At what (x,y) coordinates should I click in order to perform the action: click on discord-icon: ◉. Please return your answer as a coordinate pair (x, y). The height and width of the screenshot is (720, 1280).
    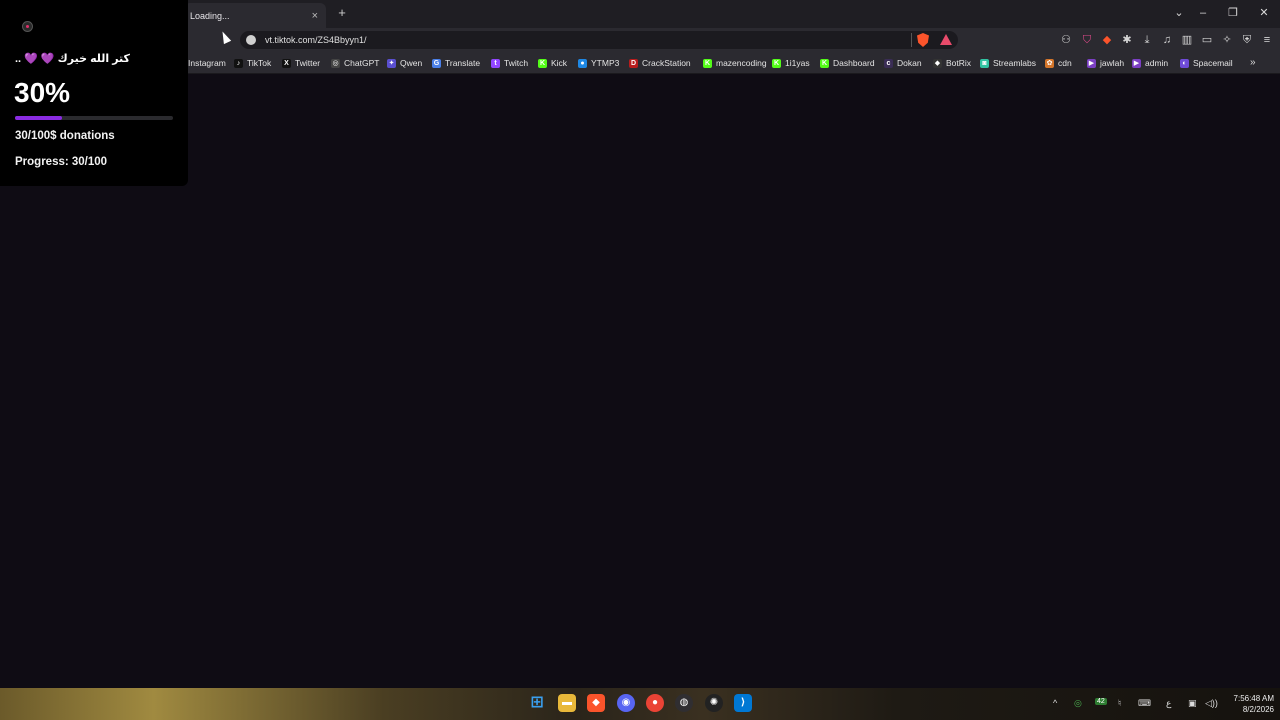
    Looking at the image, I should click on (626, 703).